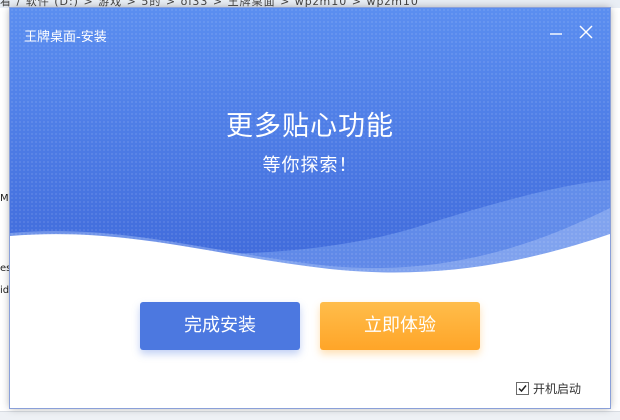  What do you see at coordinates (557, 388) in the screenshot?
I see `autostart-label: 开机启动` at bounding box center [557, 388].